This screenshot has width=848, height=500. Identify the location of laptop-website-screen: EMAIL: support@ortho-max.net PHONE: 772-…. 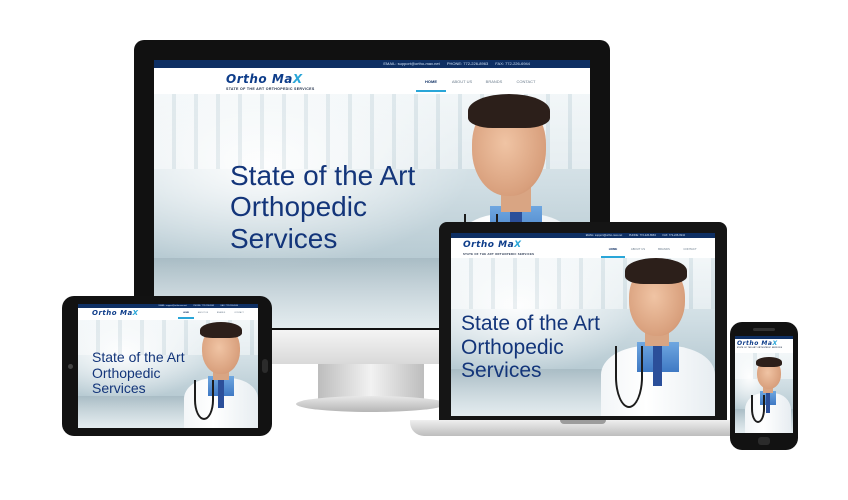
(583, 324).